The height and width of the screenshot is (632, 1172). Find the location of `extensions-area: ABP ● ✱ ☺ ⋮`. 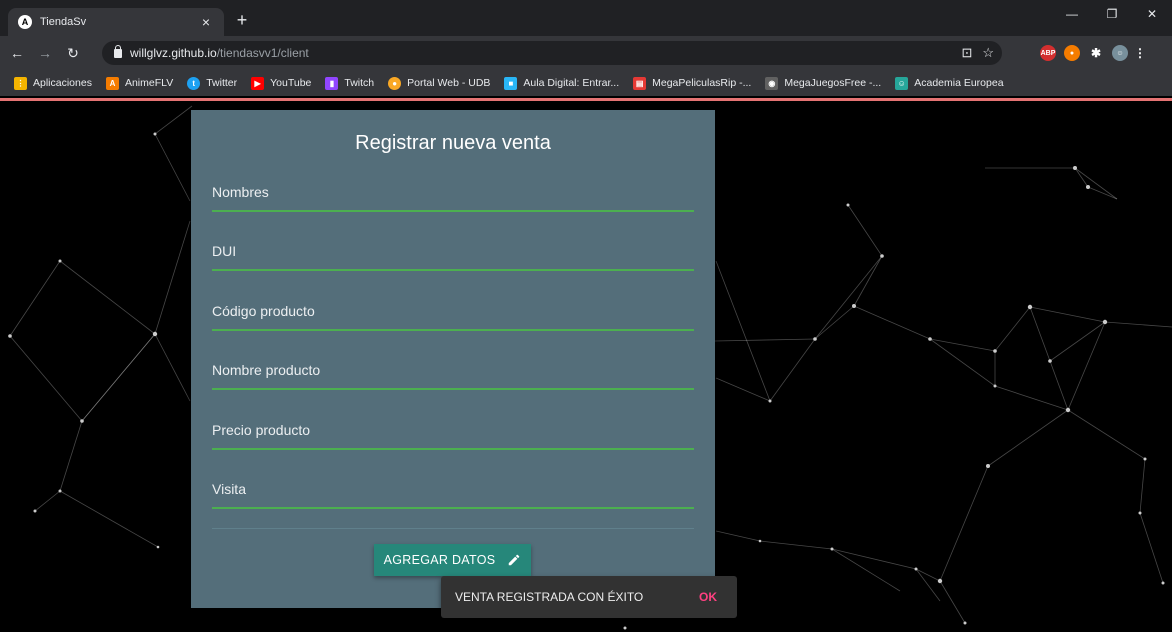

extensions-area: ABP ● ✱ ☺ ⋮ is located at coordinates (1093, 53).